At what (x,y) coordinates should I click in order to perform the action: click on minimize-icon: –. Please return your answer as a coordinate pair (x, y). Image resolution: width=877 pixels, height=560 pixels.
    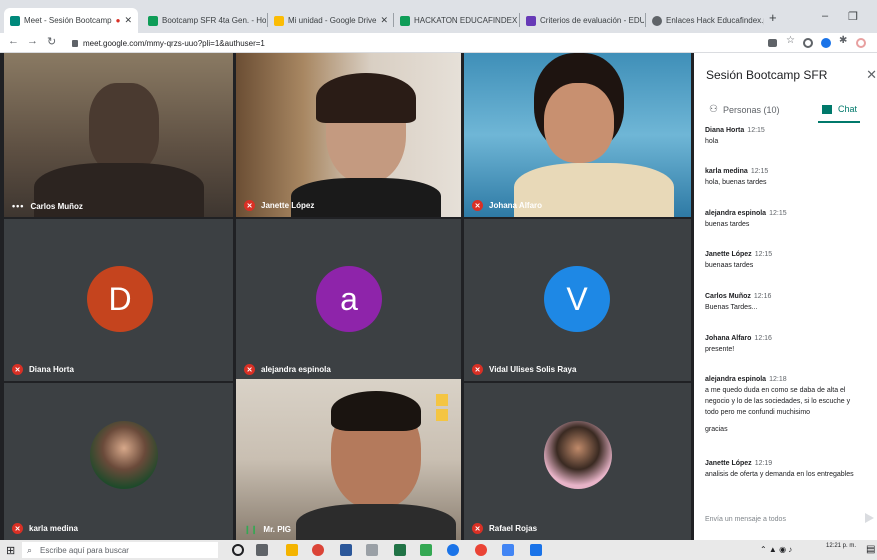
    Looking at the image, I should click on (825, 16).